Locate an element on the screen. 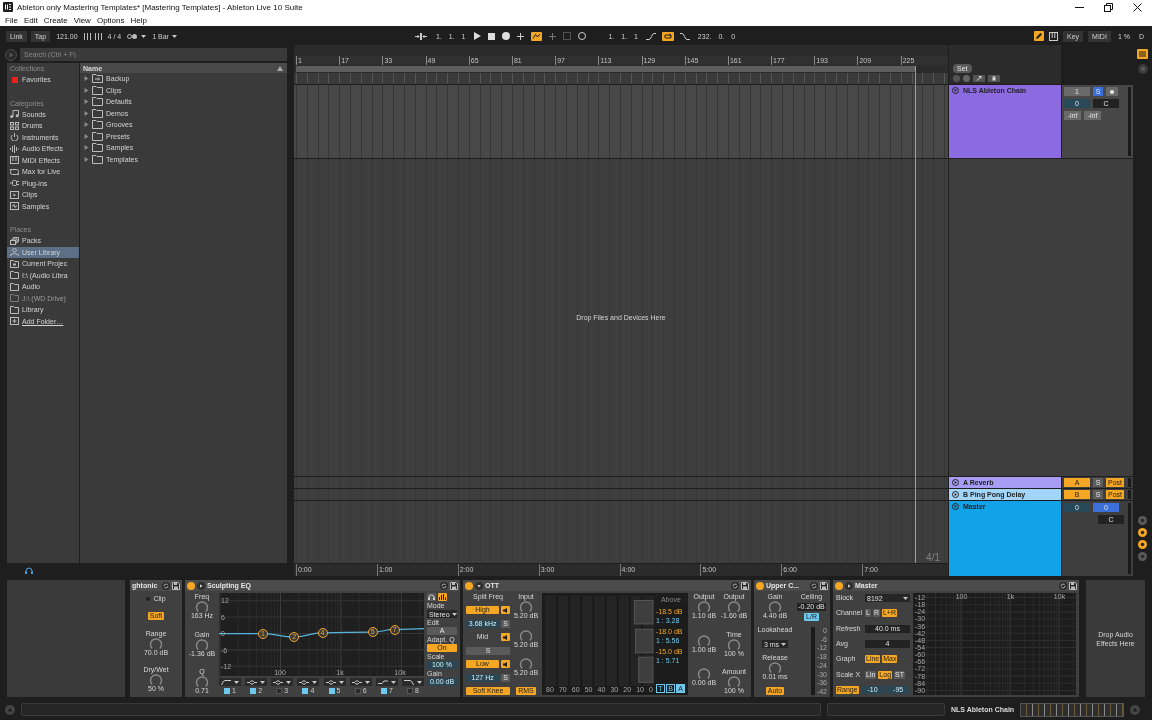 The width and height of the screenshot is (1152, 720). menu-item: Options is located at coordinates (110, 20).